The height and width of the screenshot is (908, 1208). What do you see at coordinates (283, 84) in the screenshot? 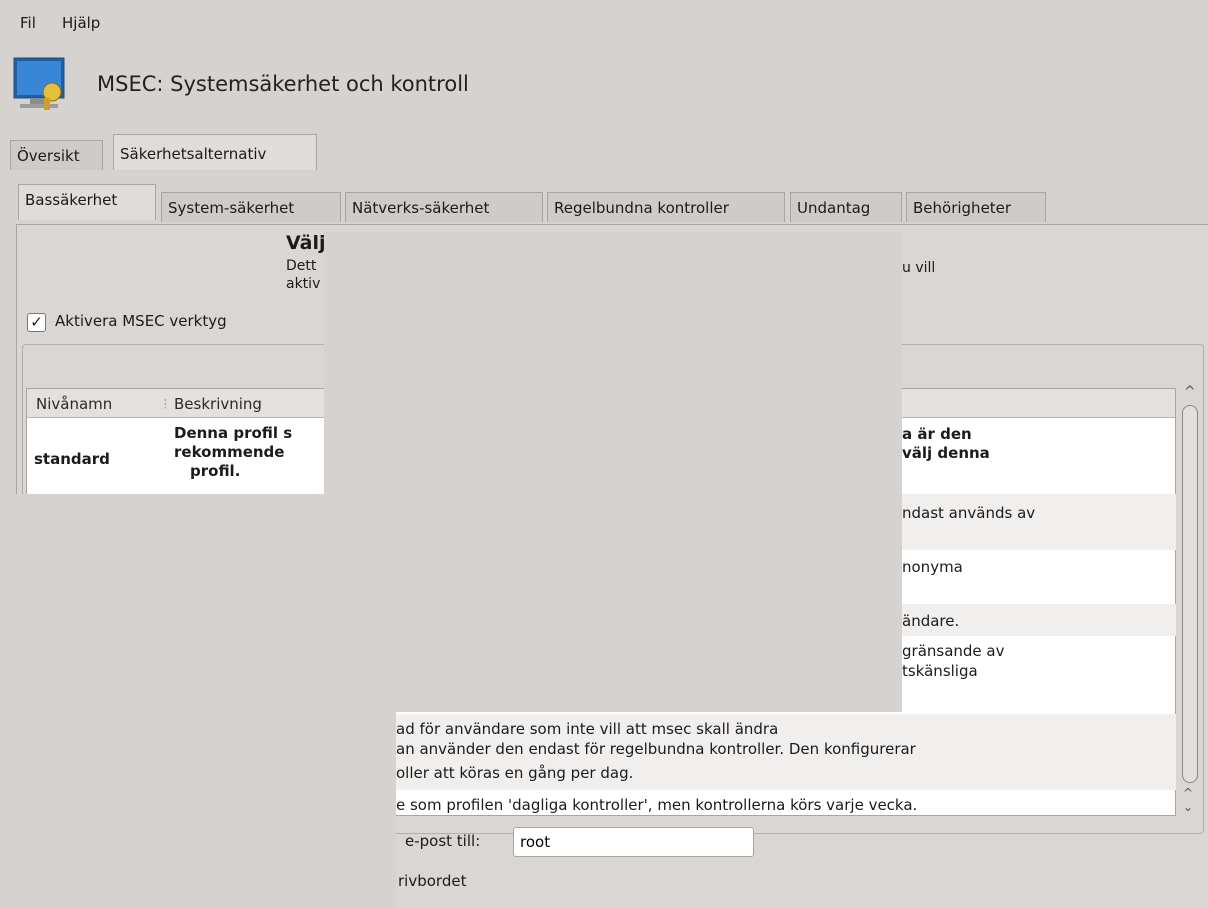
I see `page-title: MSEC: Systemsäkerhet och kontroll` at bounding box center [283, 84].